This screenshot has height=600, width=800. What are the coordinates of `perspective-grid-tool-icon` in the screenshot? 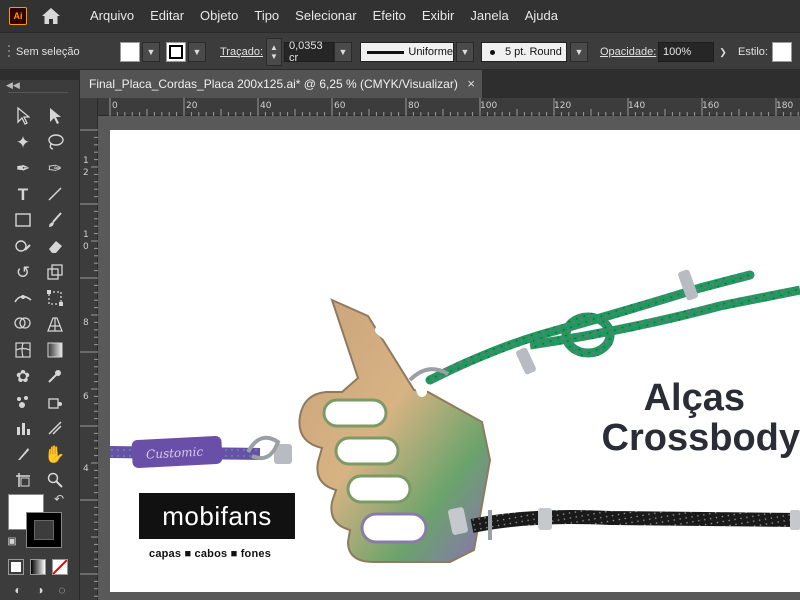 It's located at (55, 324).